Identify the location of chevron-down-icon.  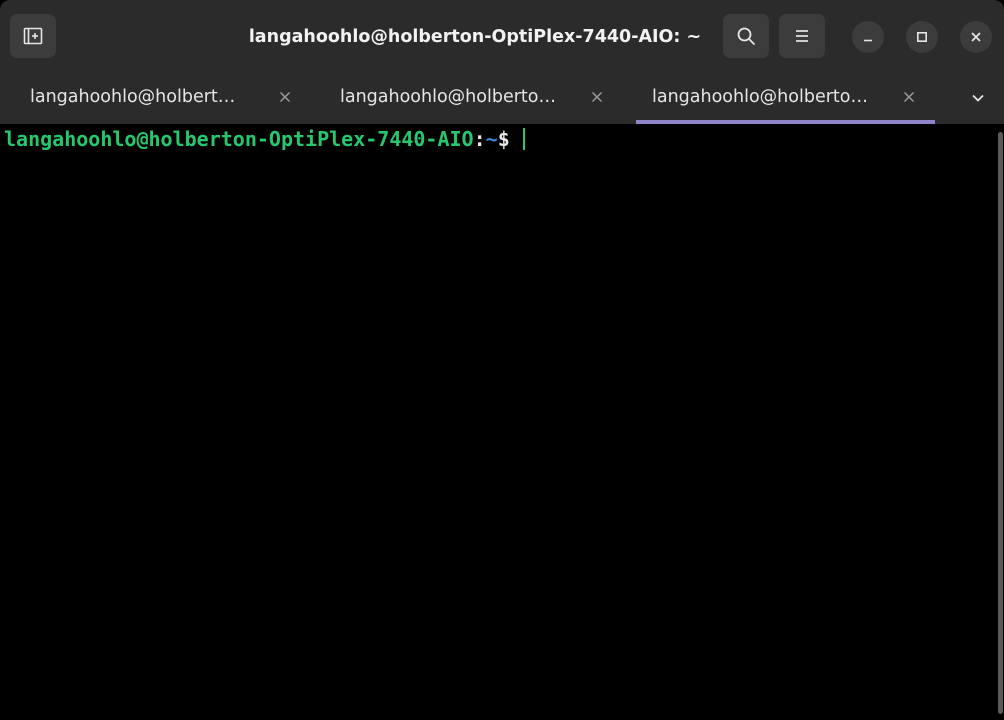
(978, 98).